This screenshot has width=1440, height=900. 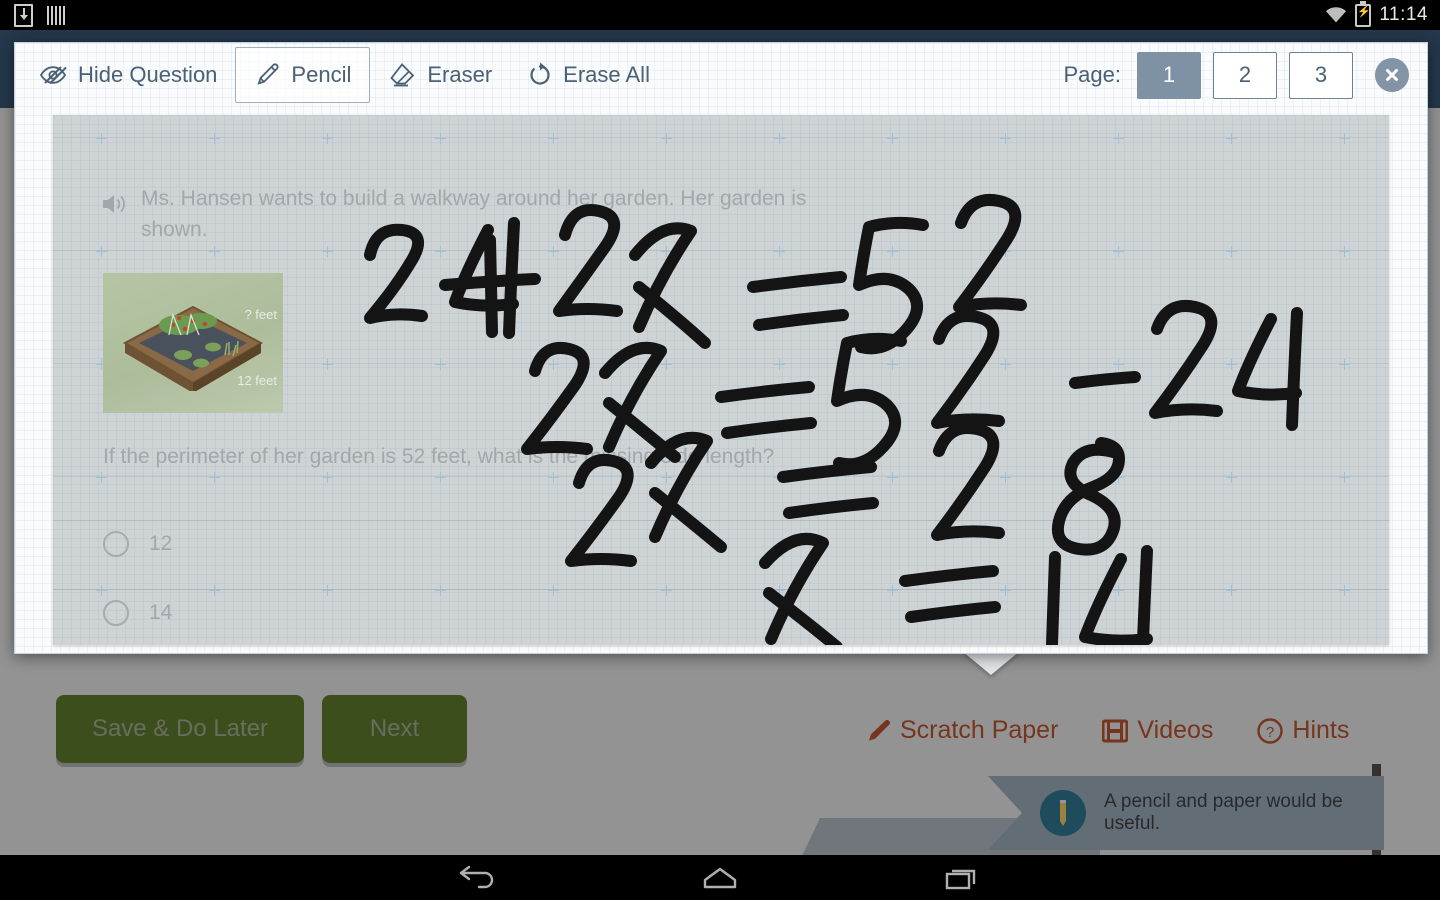 What do you see at coordinates (321, 74) in the screenshot?
I see `pencil-label: Pencil` at bounding box center [321, 74].